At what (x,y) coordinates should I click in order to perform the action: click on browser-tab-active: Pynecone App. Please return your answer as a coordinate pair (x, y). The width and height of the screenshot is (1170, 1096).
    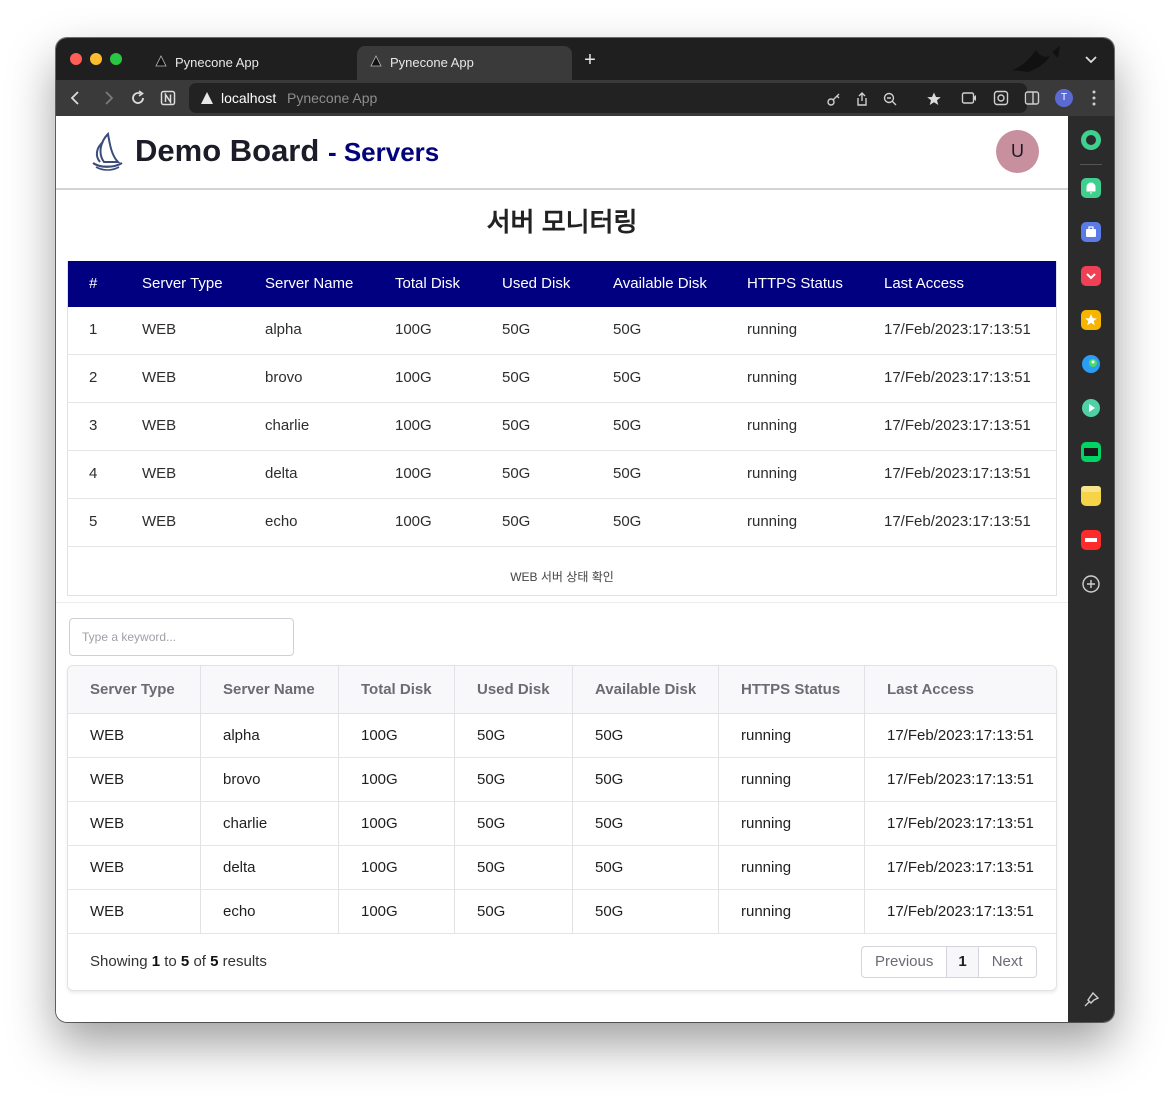
    Looking at the image, I should click on (464, 63).